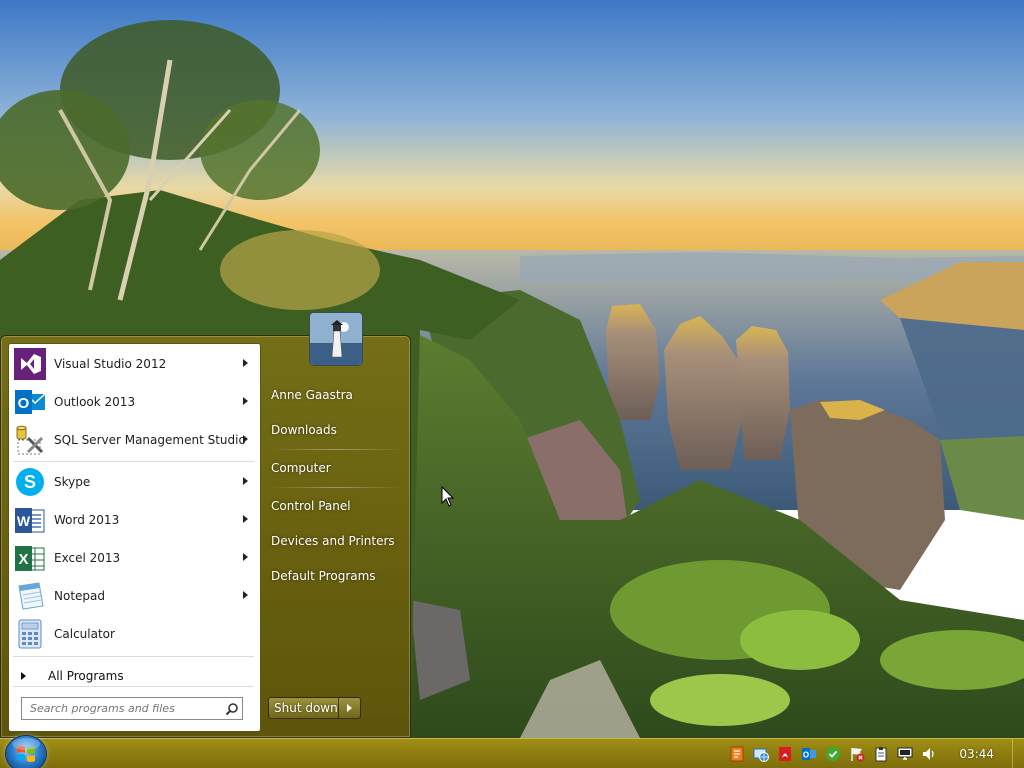 The width and height of the screenshot is (1024, 768). I want to click on user-folder-link: Anne Gaastra, so click(338, 395).